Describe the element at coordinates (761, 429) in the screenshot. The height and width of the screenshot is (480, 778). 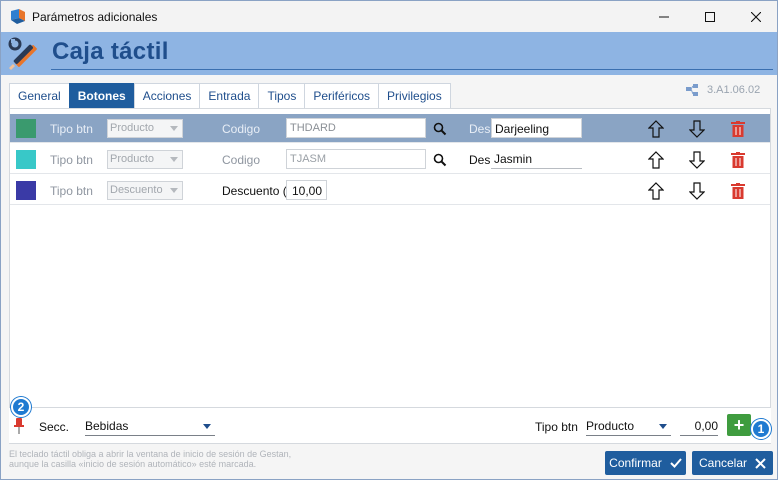
I see `step-badge-1: 1` at that location.